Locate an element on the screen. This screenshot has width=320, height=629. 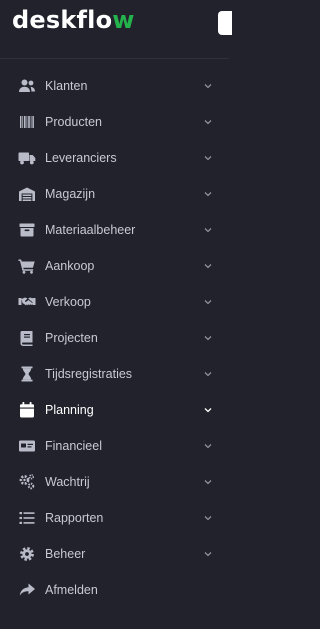
sidebar-item-label: Rapporten is located at coordinates (74, 518).